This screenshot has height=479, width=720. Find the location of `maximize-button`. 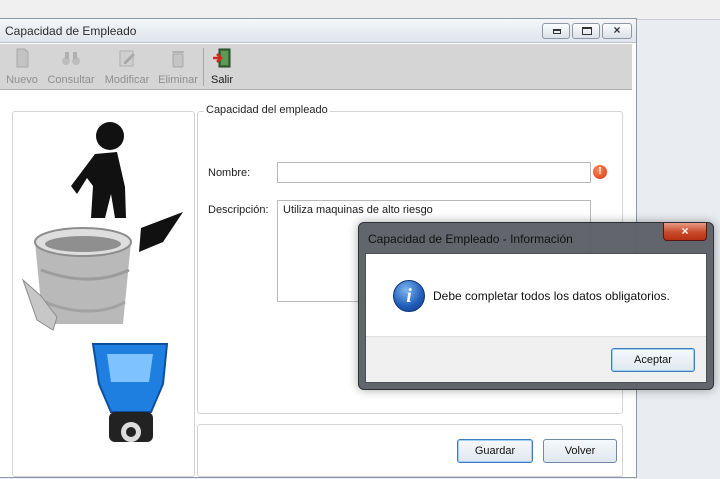

maximize-button is located at coordinates (586, 31).